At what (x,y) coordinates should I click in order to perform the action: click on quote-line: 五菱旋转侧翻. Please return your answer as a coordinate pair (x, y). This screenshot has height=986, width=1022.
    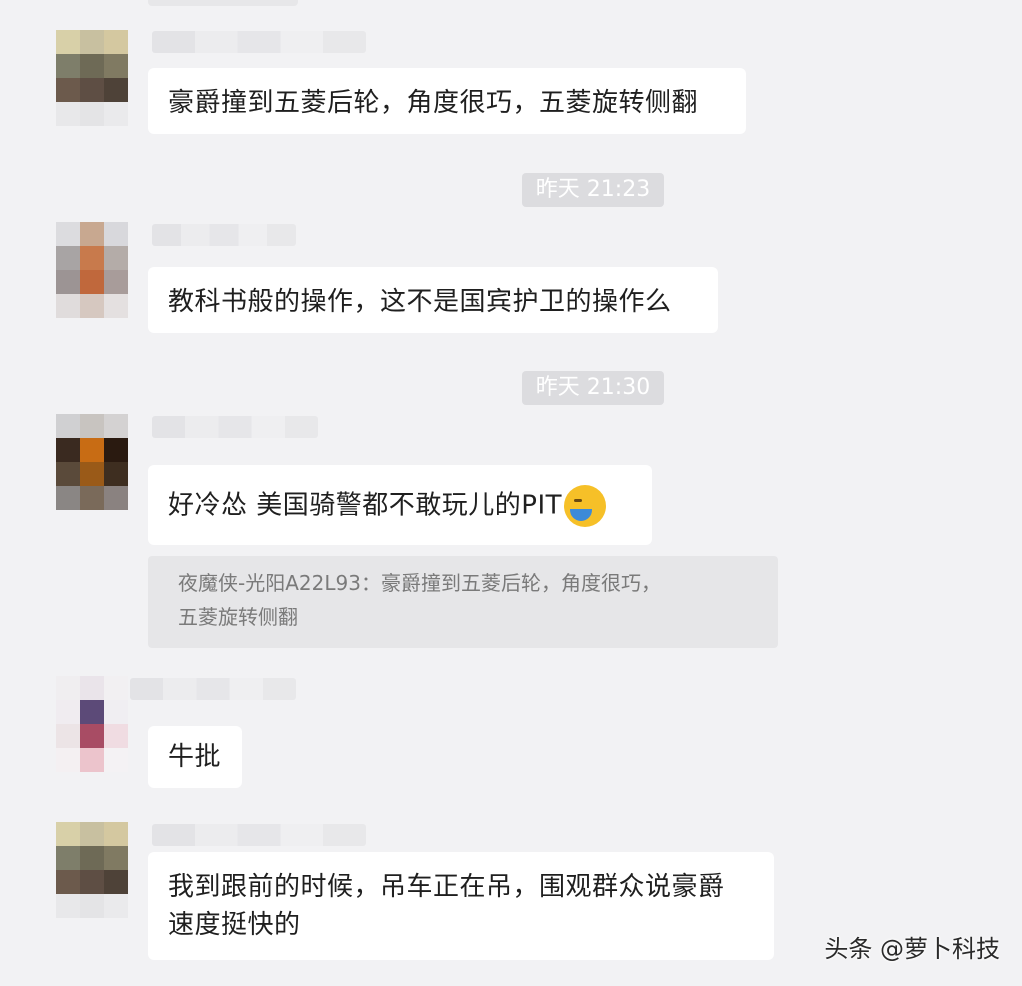
    Looking at the image, I should click on (238, 617).